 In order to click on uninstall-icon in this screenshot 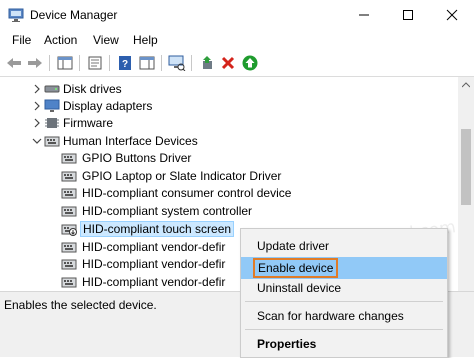, I will do `click(228, 63)`.